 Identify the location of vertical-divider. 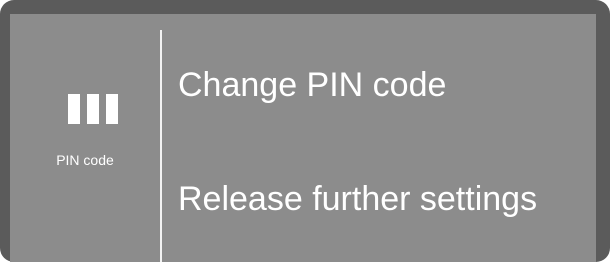
(161, 146).